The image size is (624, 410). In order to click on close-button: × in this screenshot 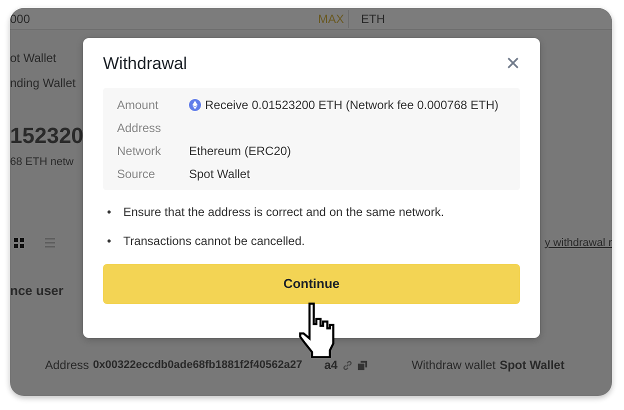, I will do `click(513, 64)`.